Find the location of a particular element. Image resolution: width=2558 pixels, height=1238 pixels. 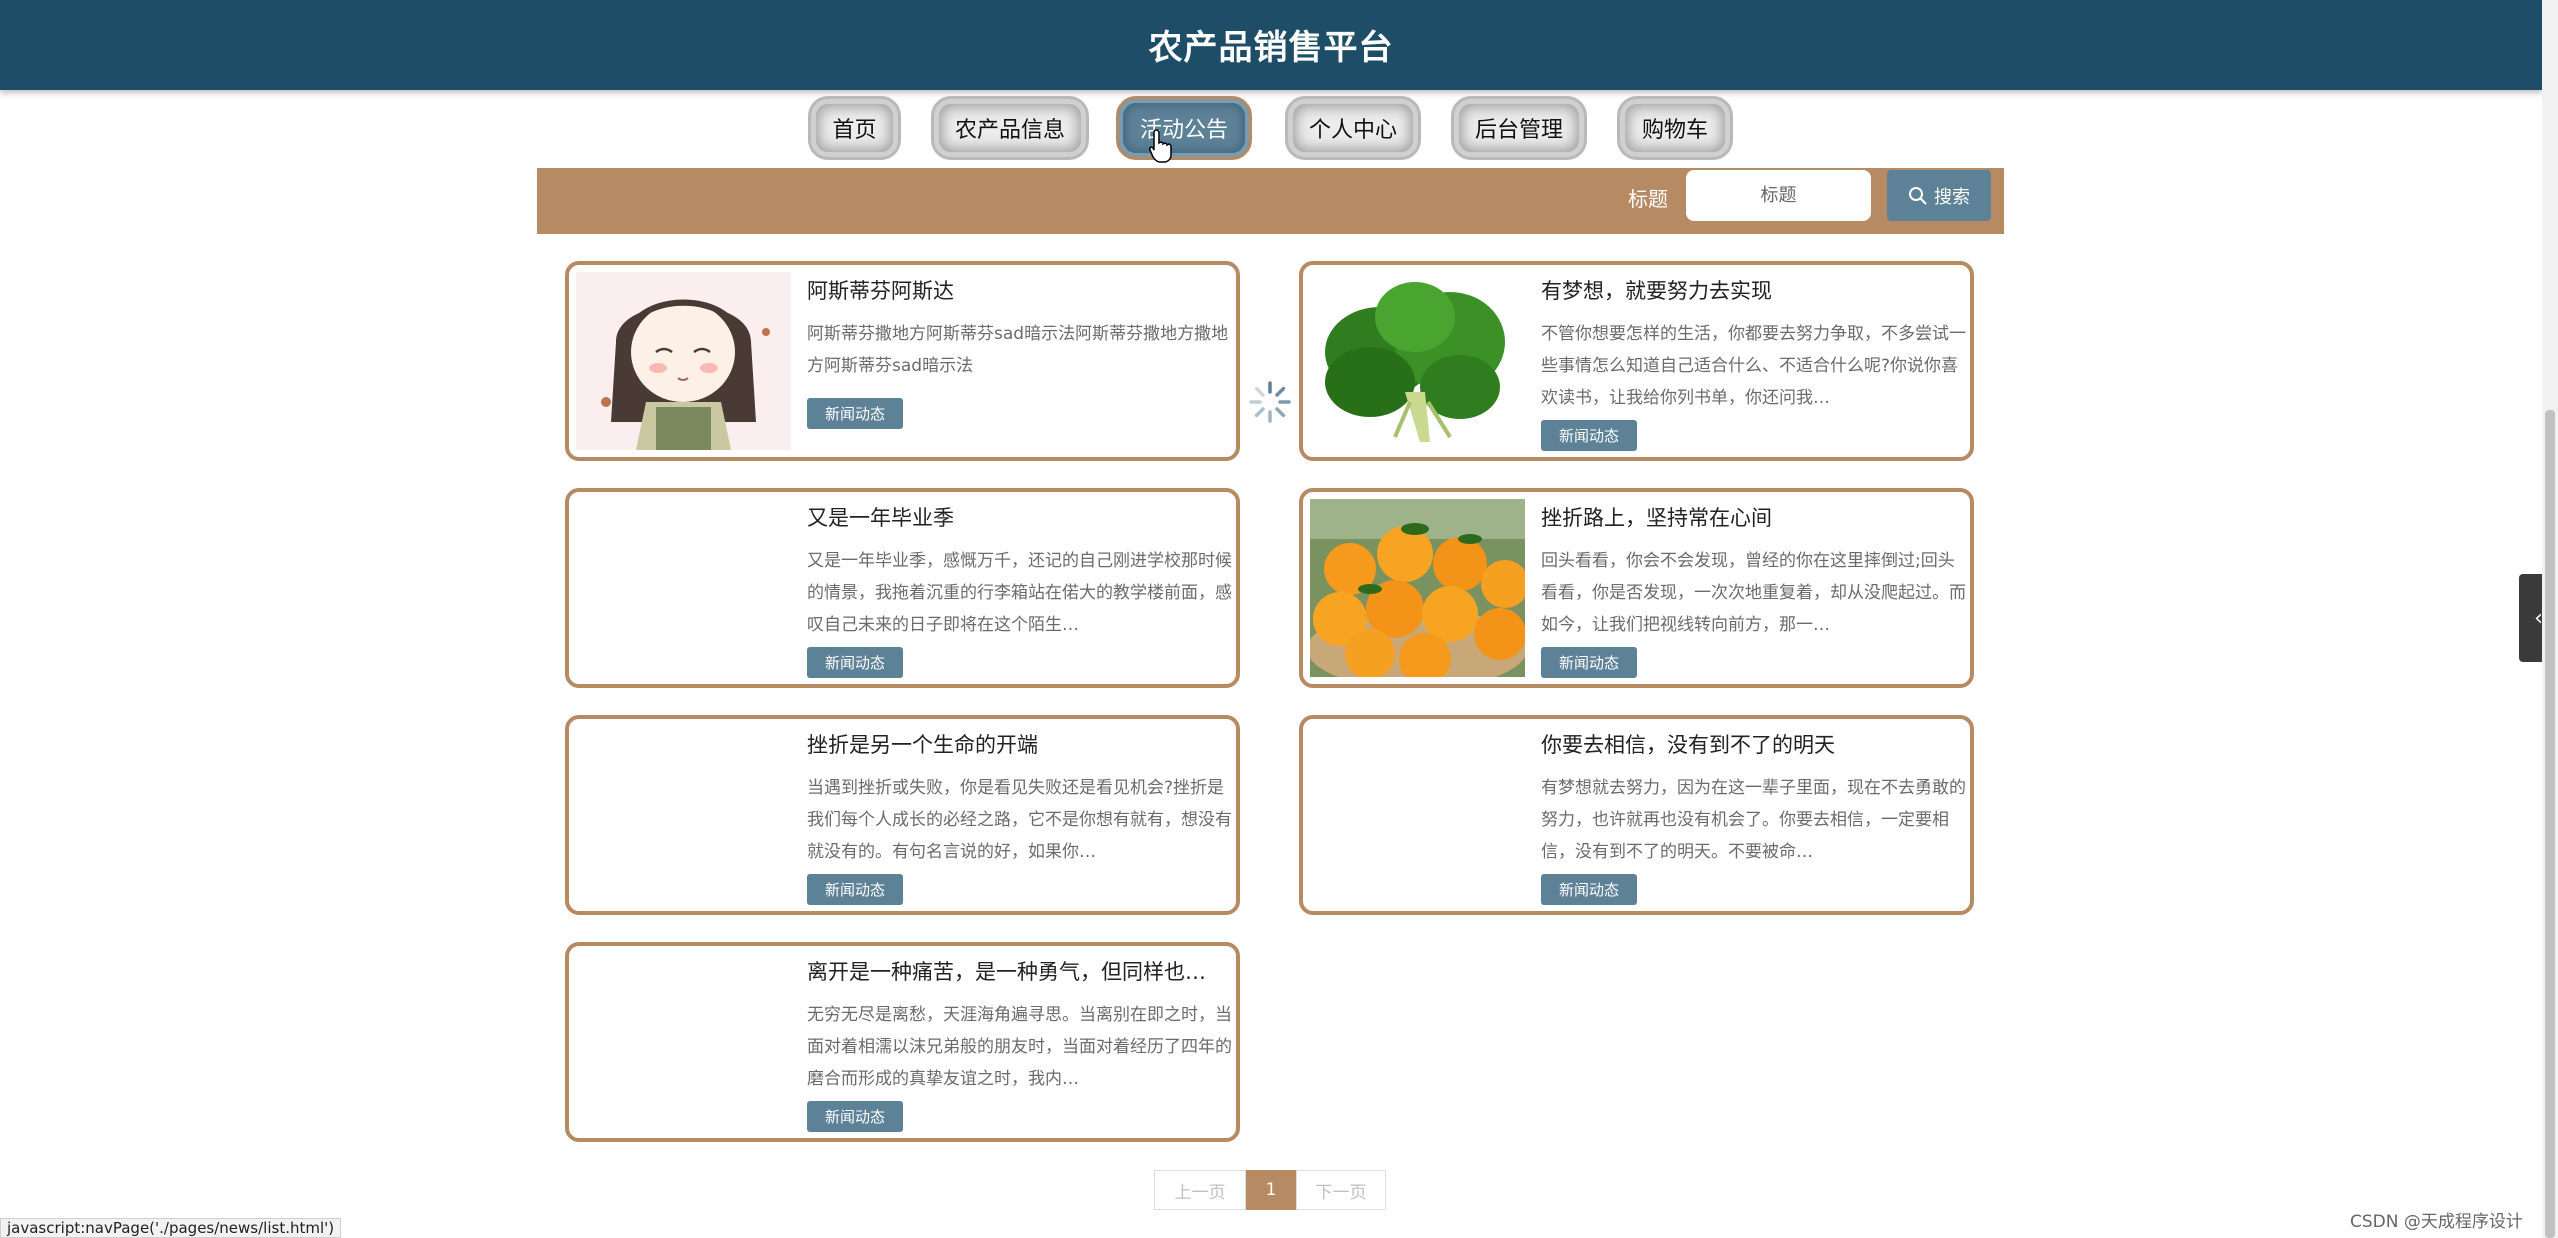

site-header: 农产品销售平台 is located at coordinates (1271, 45).